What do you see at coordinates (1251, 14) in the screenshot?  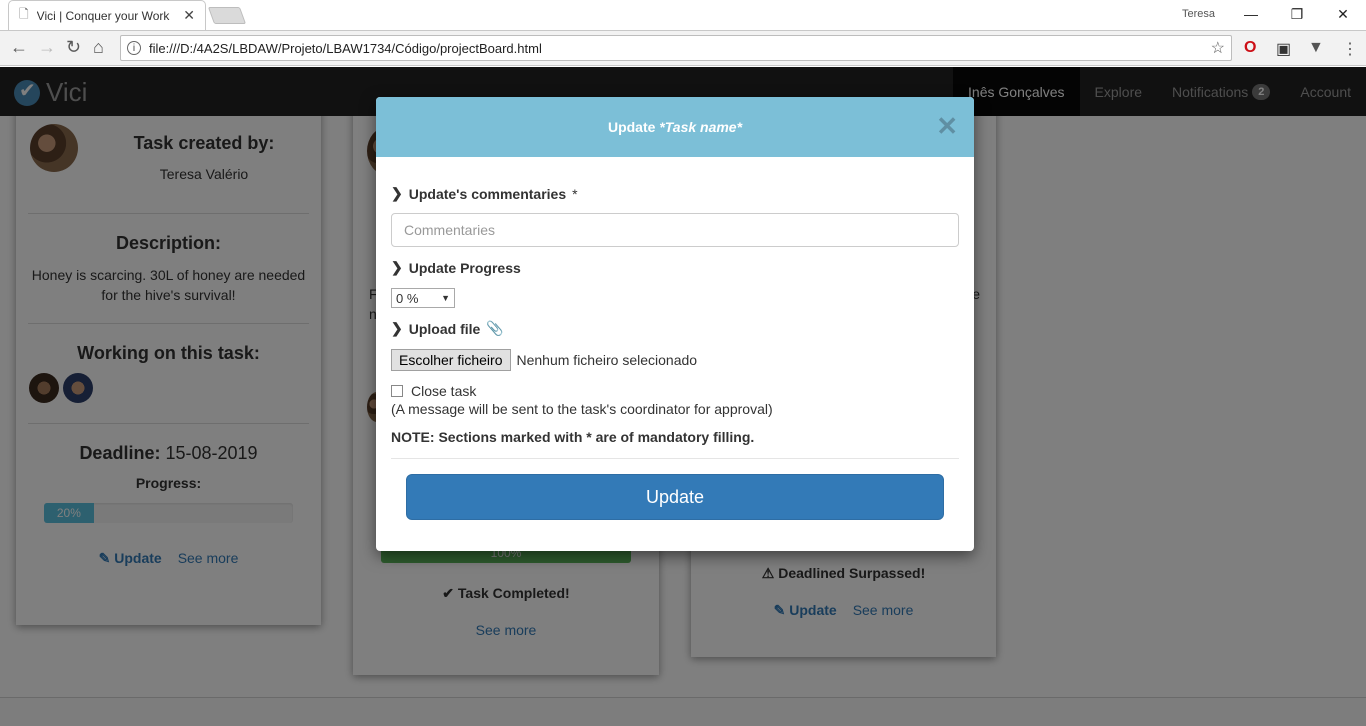 I see `minimize-icon: —` at bounding box center [1251, 14].